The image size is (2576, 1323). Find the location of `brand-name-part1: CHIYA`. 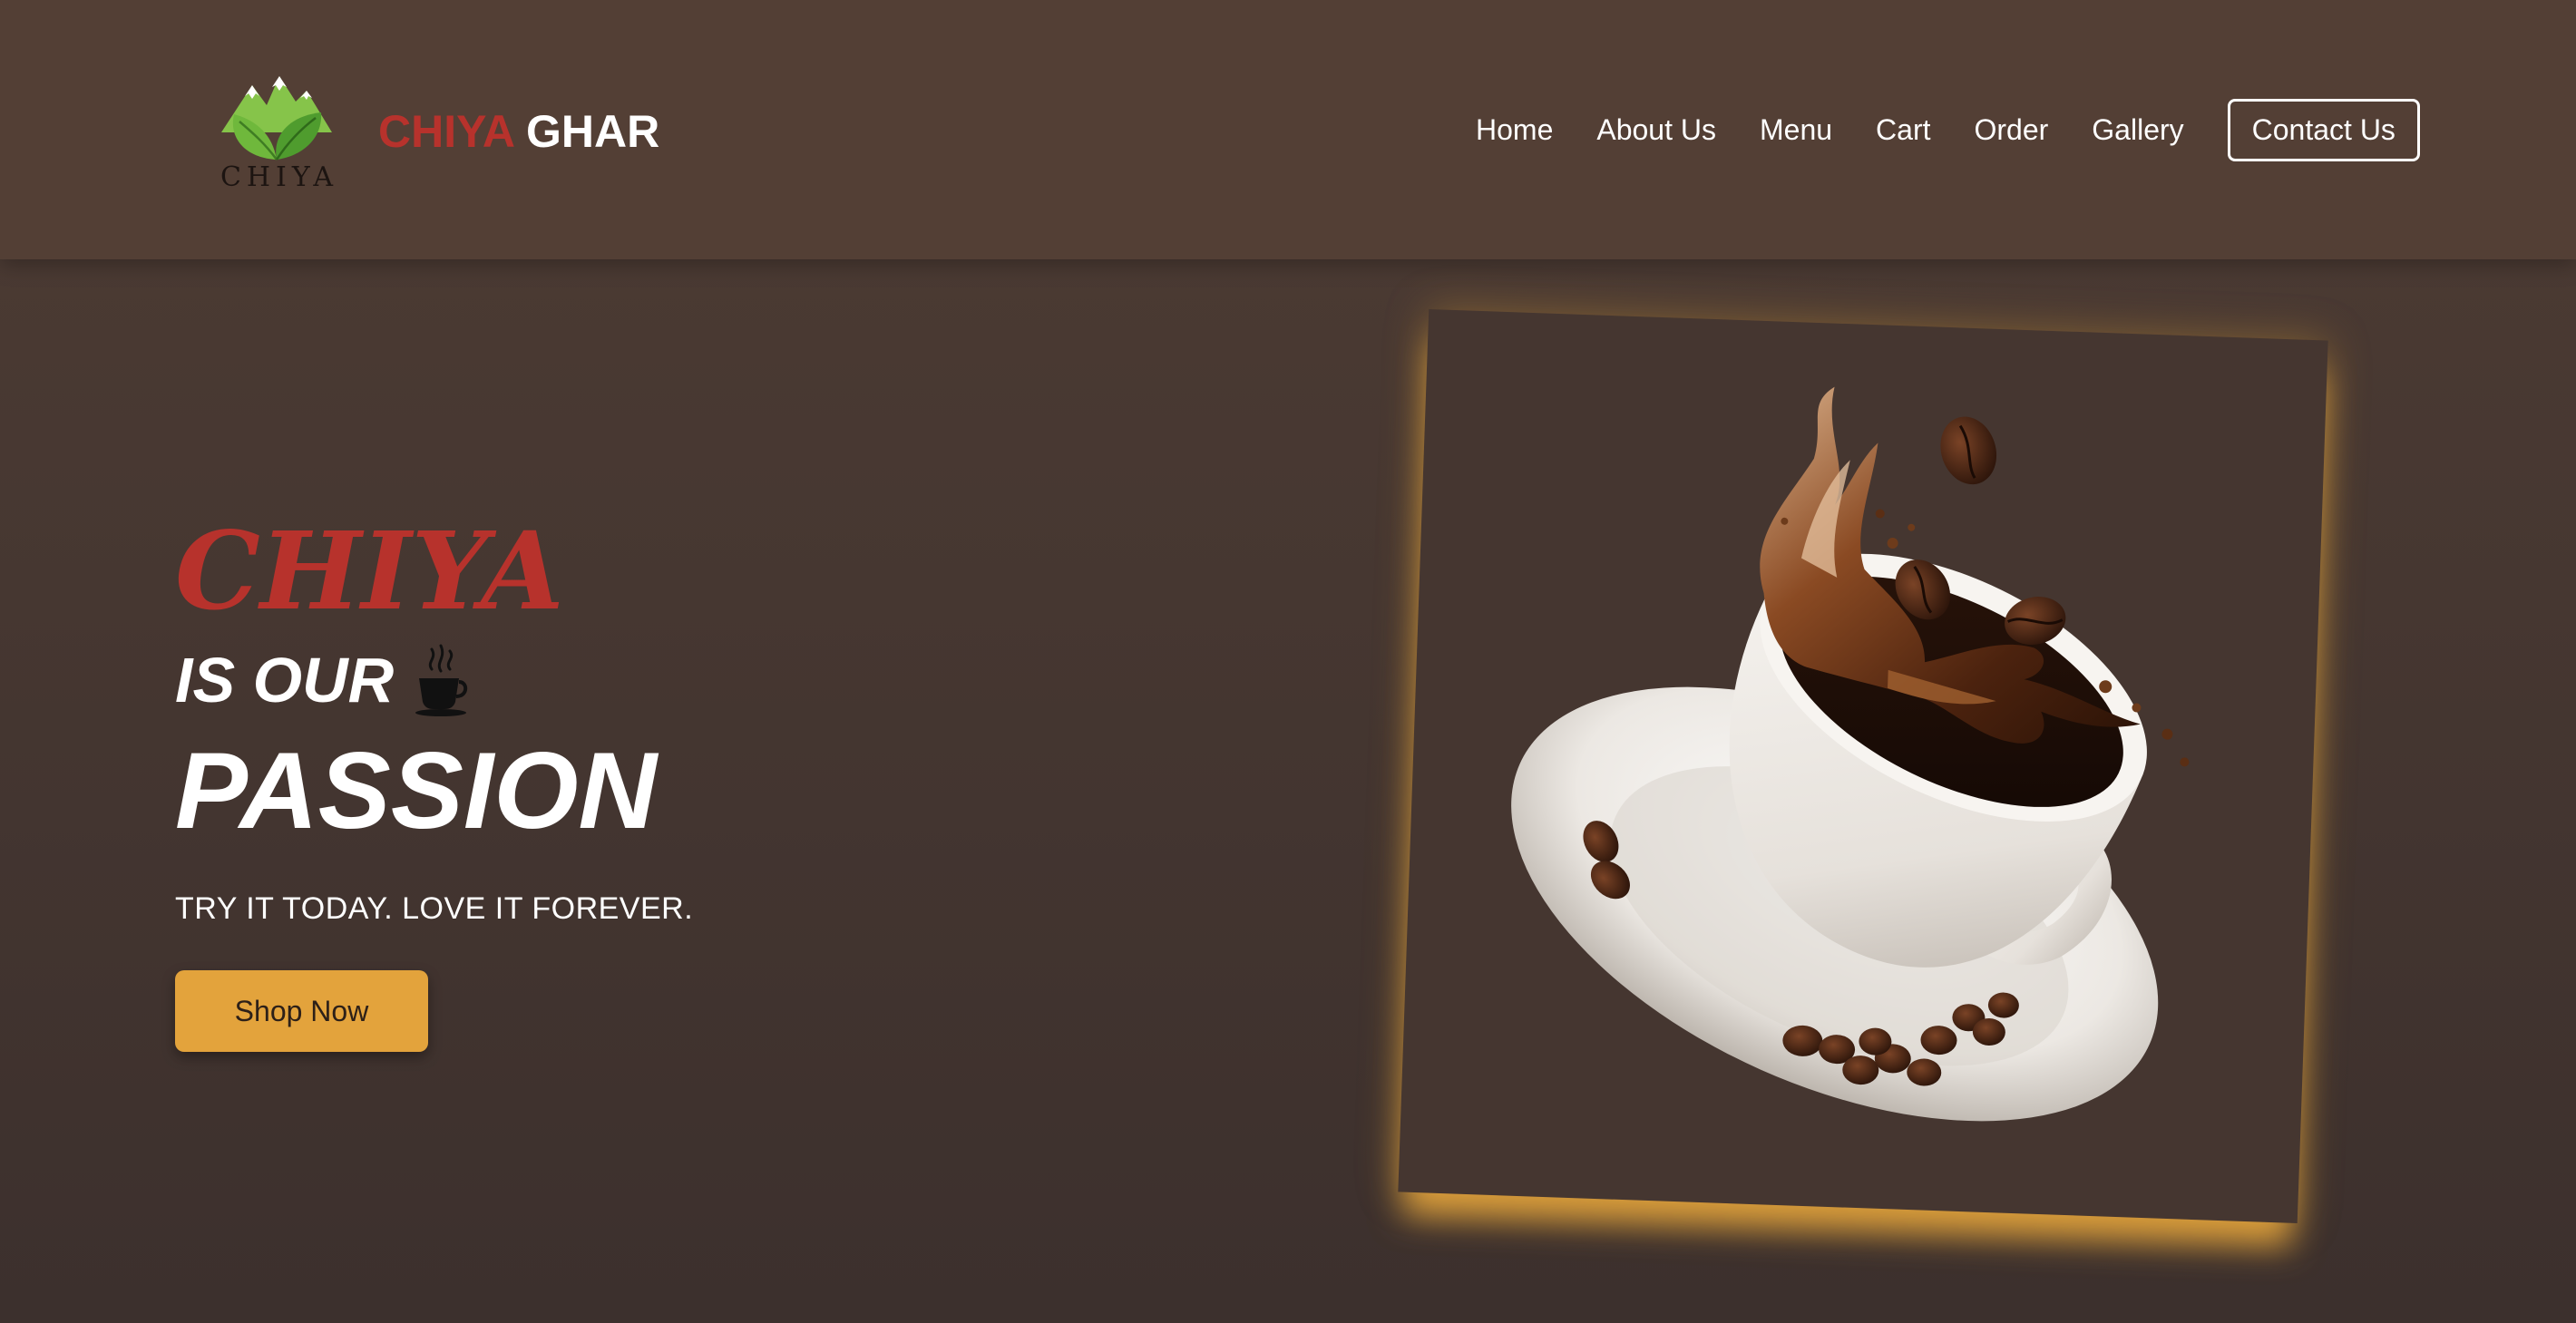

brand-name-part1: CHIYA is located at coordinates (446, 131).